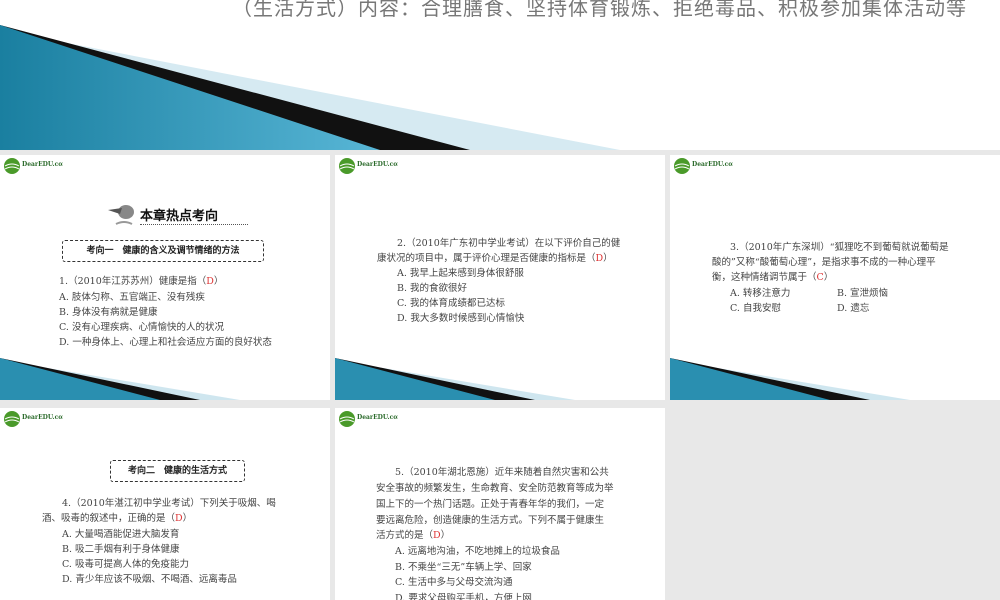 This screenshot has width=1000, height=600. Describe the element at coordinates (432, 288) in the screenshot. I see `option: B. 我的食欲很好` at that location.